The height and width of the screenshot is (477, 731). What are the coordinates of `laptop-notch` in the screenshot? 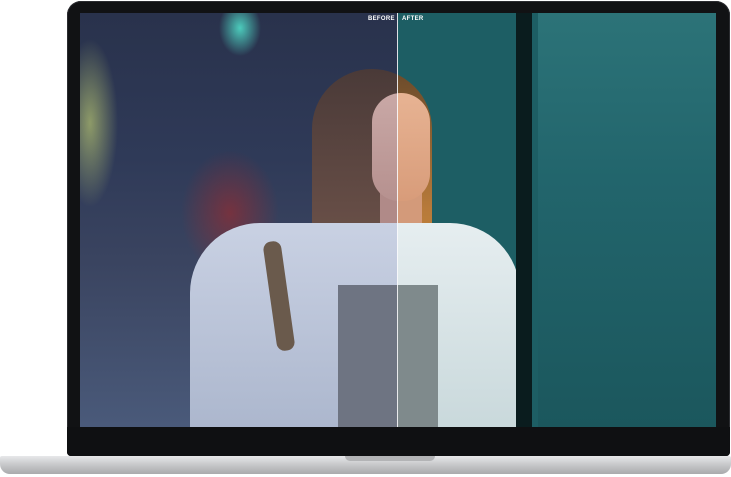 It's located at (390, 458).